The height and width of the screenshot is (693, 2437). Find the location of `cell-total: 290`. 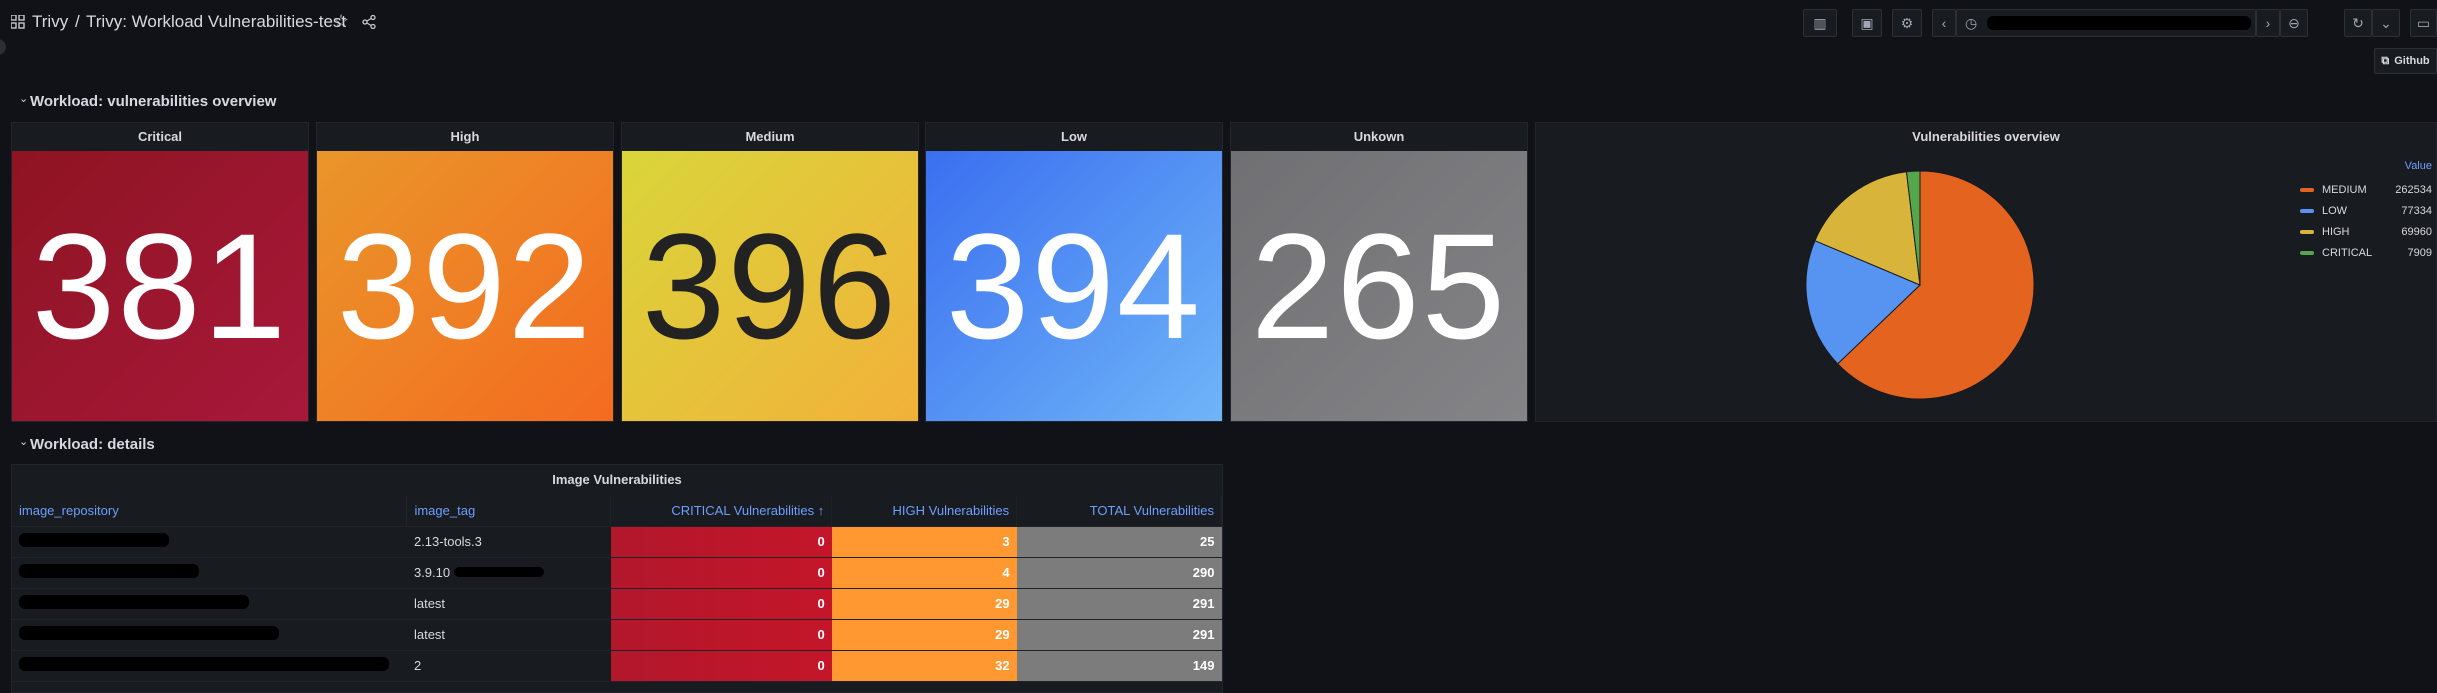

cell-total: 290 is located at coordinates (1119, 573).